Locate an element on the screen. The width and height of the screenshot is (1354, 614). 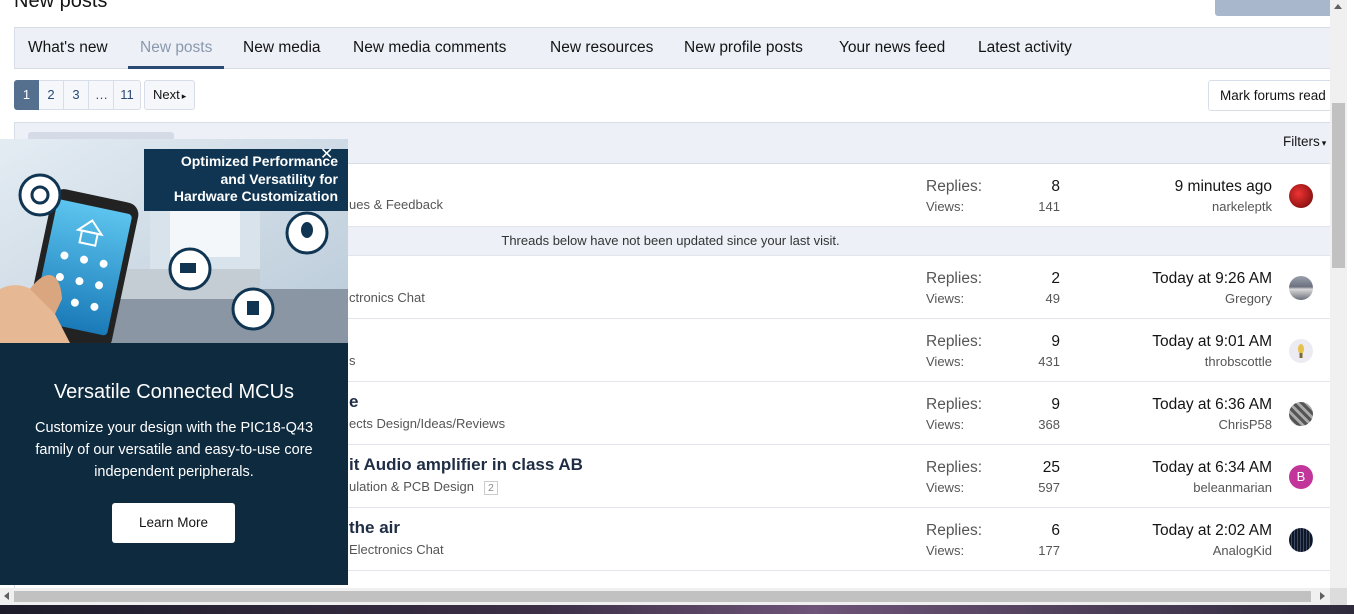
filters-button: Filters ▾ is located at coordinates (1304, 141).